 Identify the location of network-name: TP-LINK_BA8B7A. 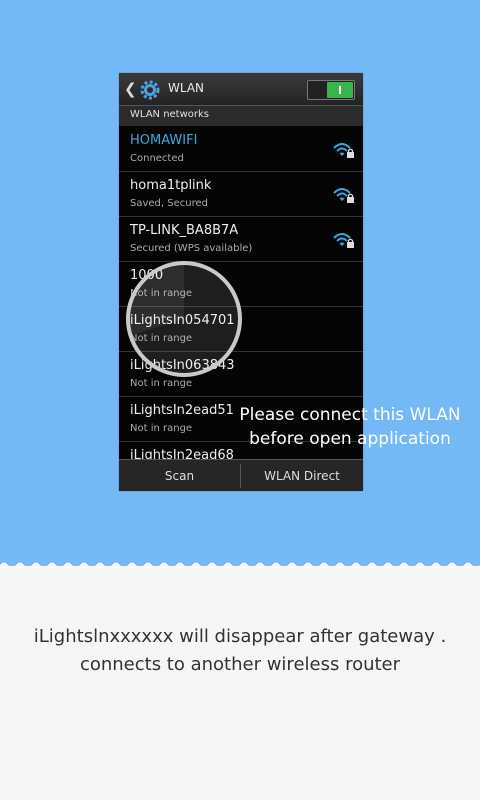
(184, 230).